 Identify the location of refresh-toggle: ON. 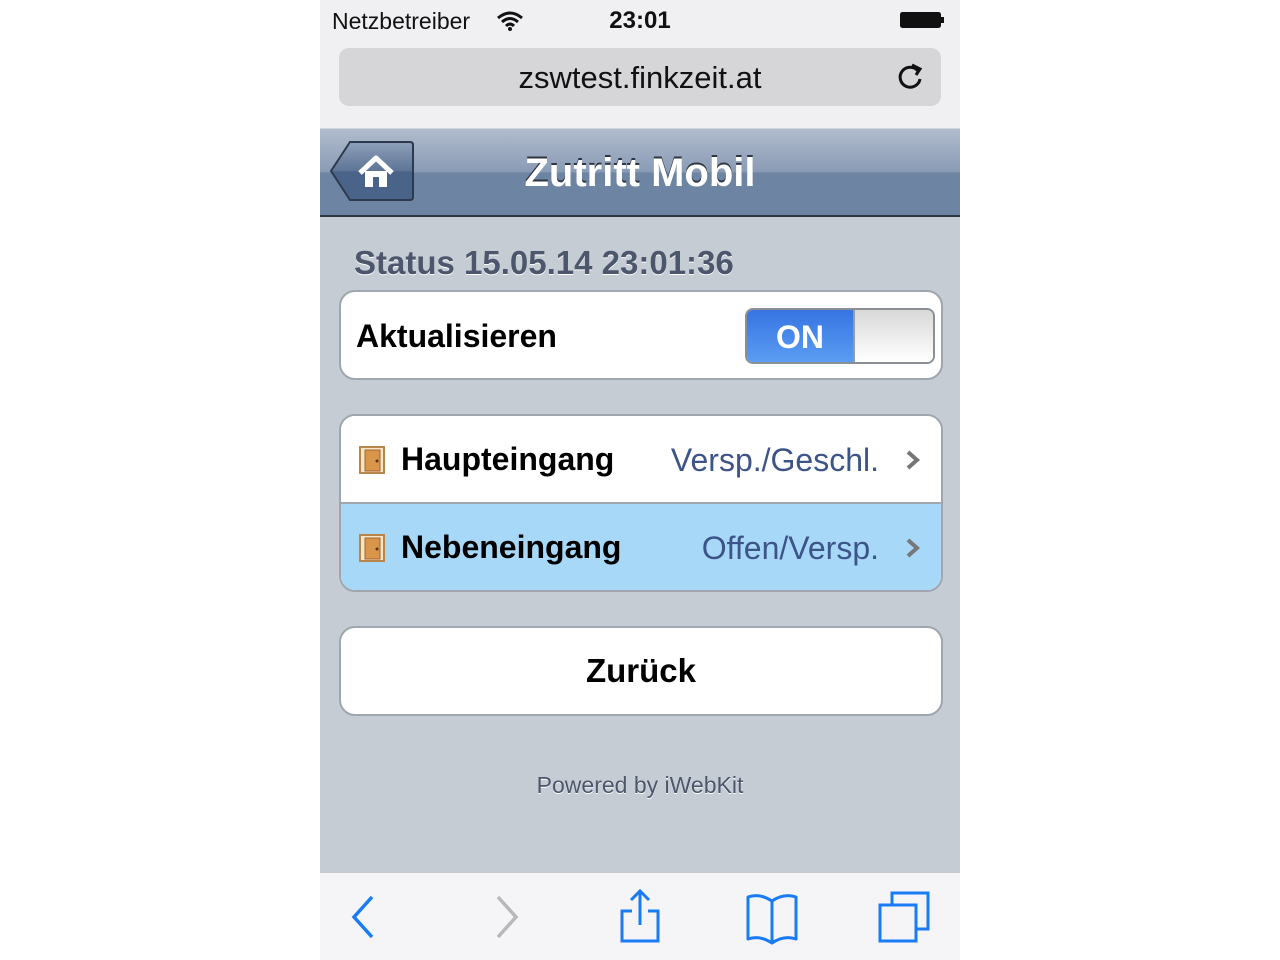
(840, 336).